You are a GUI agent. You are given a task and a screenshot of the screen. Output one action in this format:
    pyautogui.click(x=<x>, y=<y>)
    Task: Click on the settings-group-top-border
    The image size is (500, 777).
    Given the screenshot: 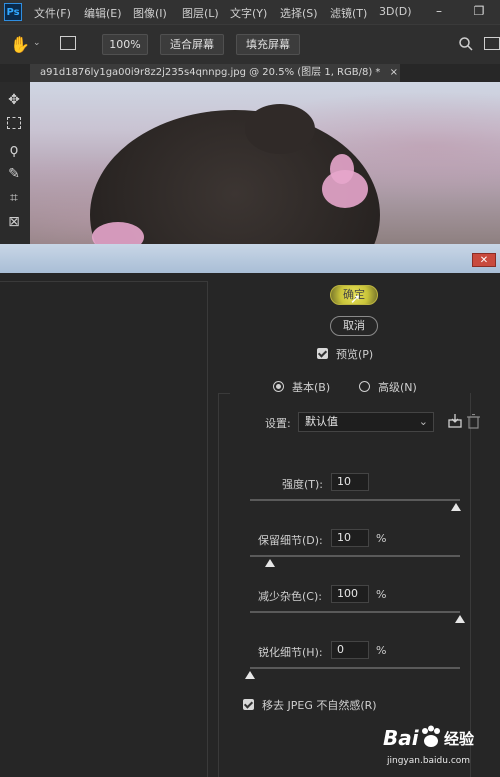 What is the action you would take?
    pyautogui.click(x=224, y=393)
    